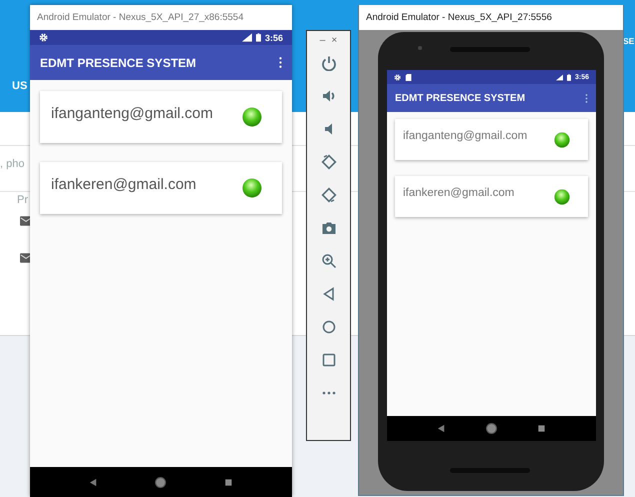 This screenshot has height=497, width=635. I want to click on minimize-button: –, so click(323, 41).